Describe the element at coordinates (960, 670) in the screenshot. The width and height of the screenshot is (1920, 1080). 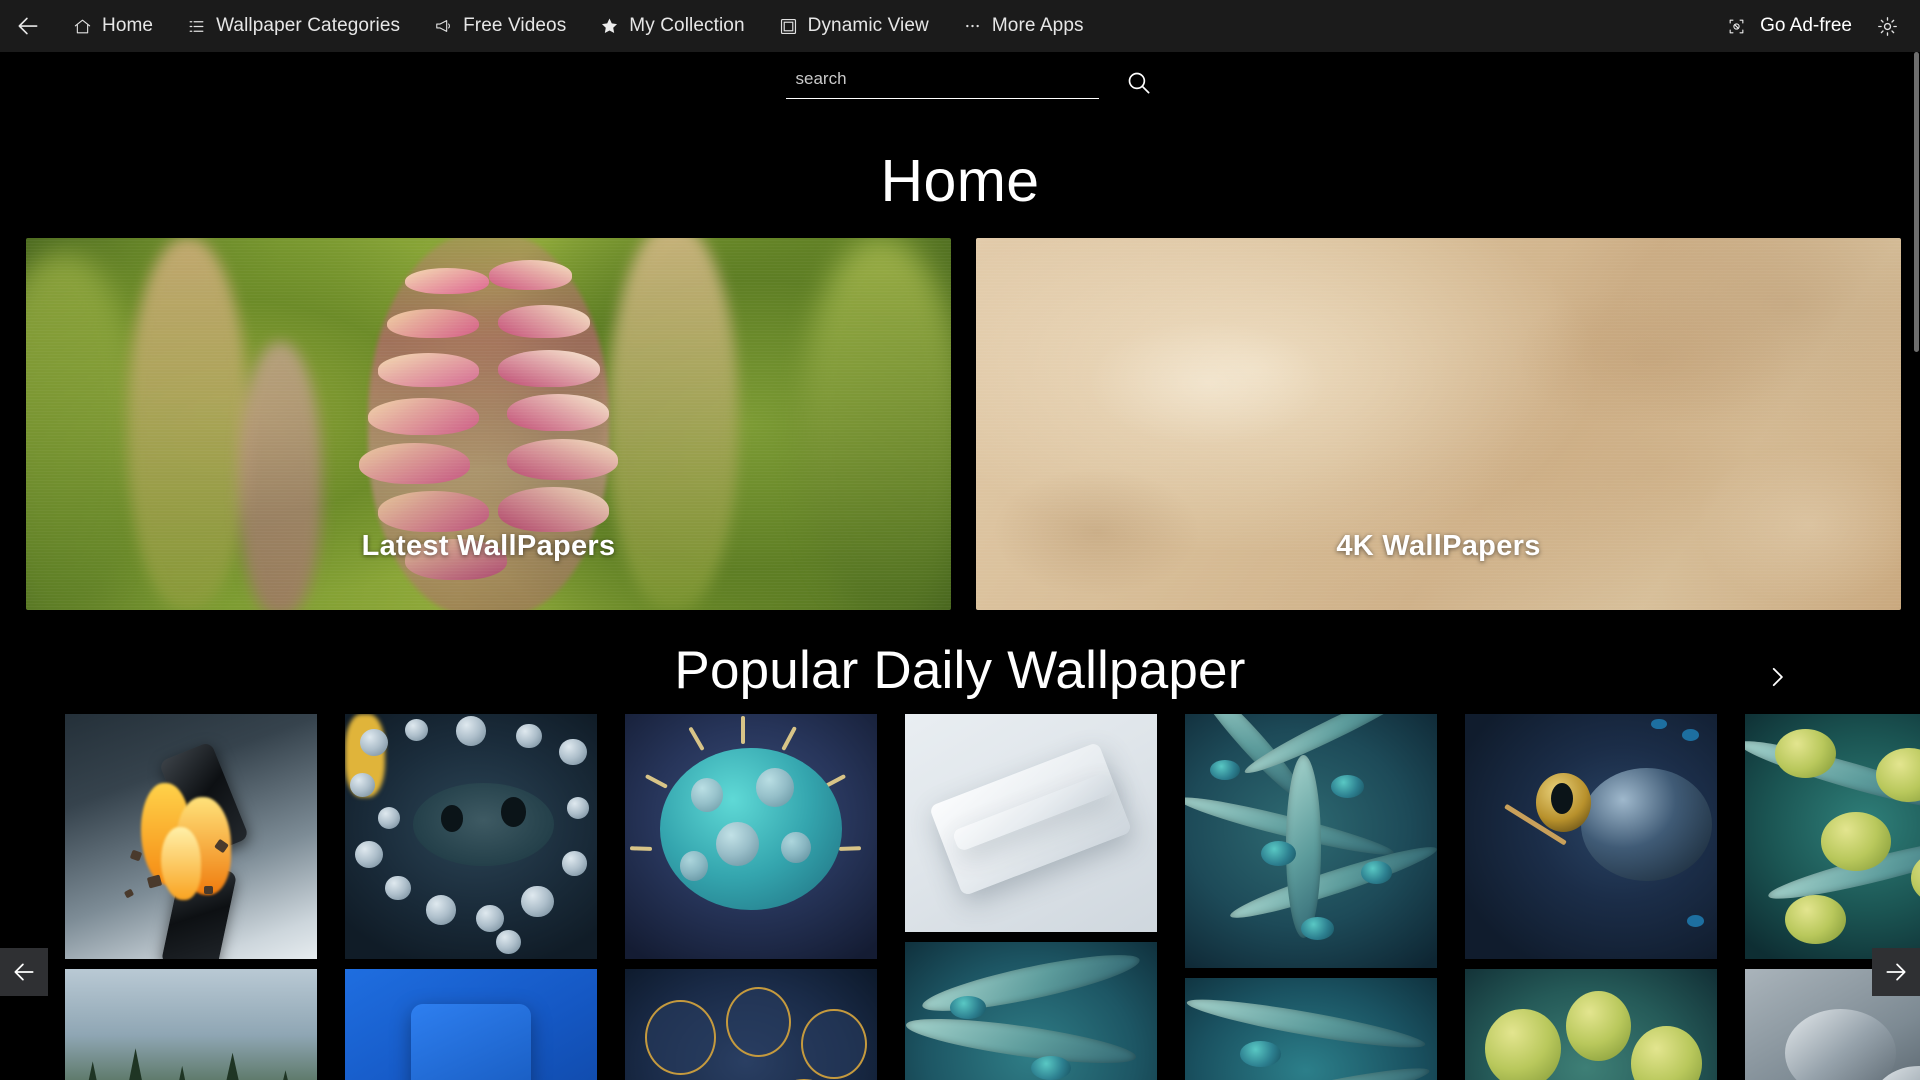
I see `section-title: Popular Daily Wallpaper` at that location.